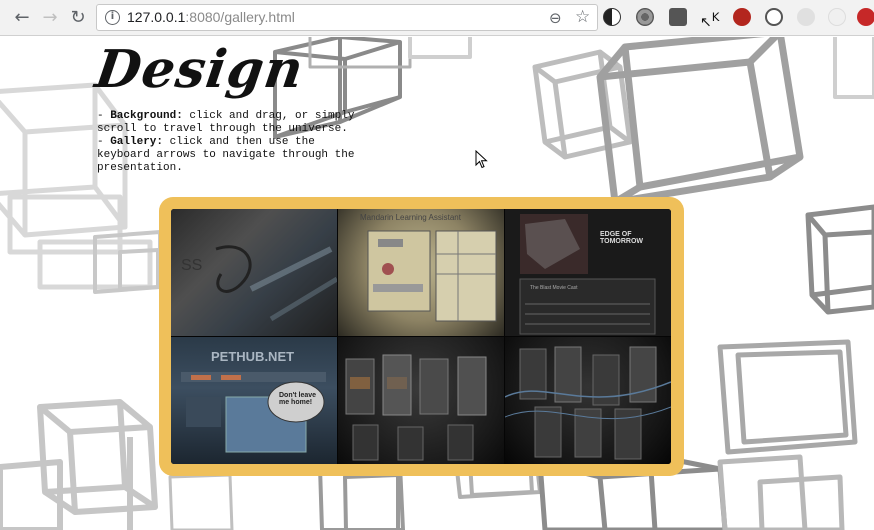  What do you see at coordinates (192, 265) in the screenshot?
I see `thumbnail-caption: SS` at bounding box center [192, 265].